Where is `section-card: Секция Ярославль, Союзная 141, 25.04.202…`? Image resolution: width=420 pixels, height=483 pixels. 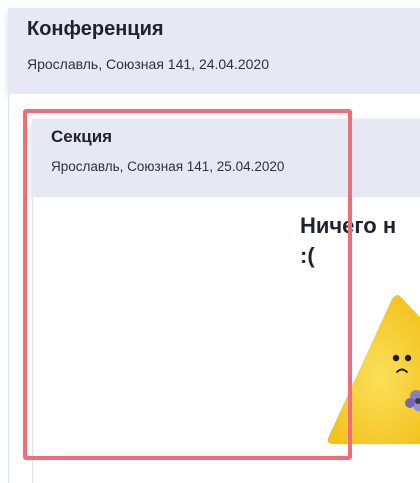
section-card: Секция Ярославль, Союзная 141, 25.04.202… is located at coordinates (226, 158).